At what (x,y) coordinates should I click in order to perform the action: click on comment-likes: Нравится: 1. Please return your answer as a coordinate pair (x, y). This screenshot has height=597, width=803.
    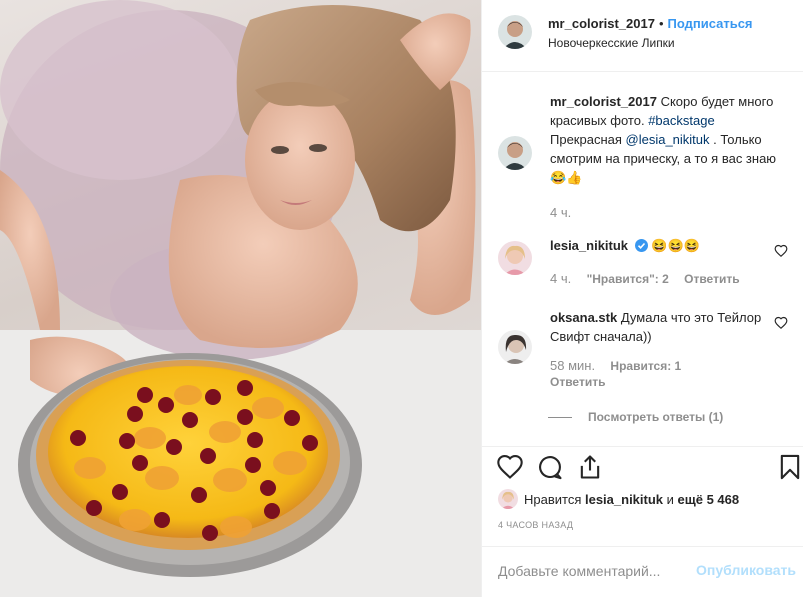
    Looking at the image, I should click on (645, 366).